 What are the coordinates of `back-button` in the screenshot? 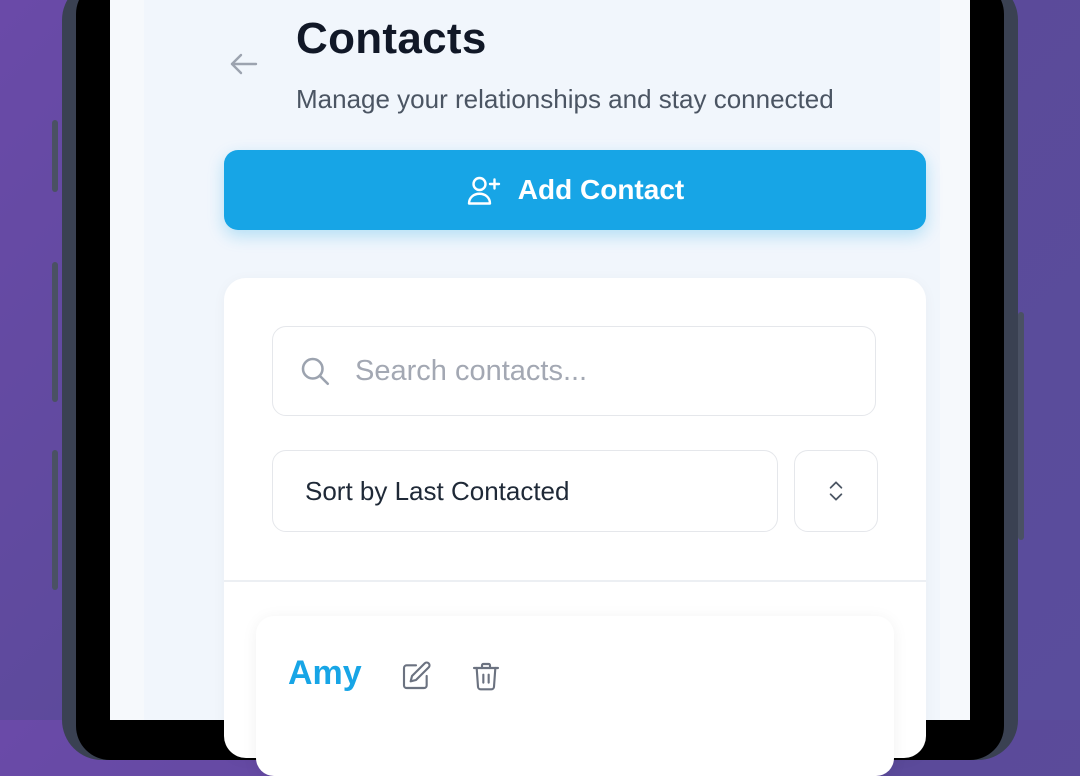 It's located at (244, 64).